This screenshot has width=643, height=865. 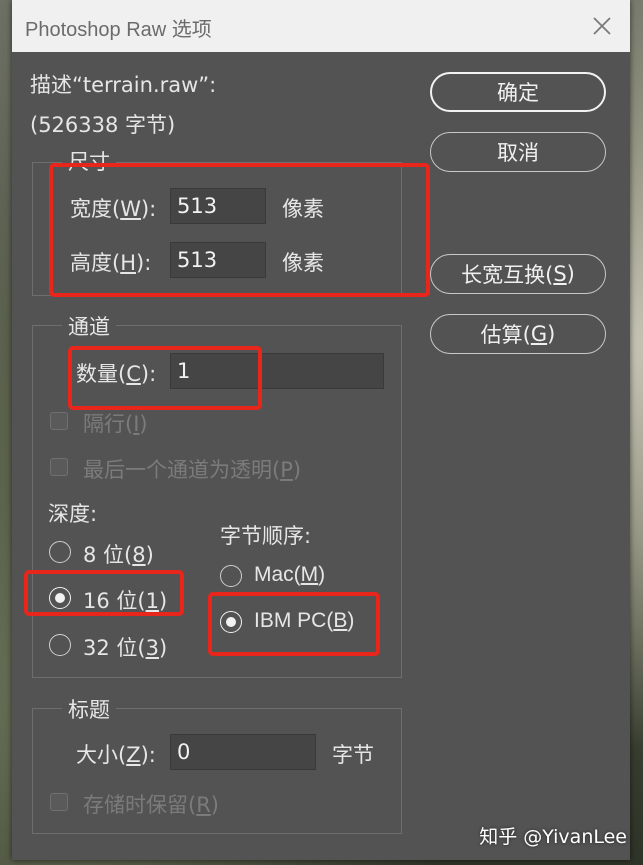 I want to click on depth-8-label: 8 位(8), so click(x=118, y=555).